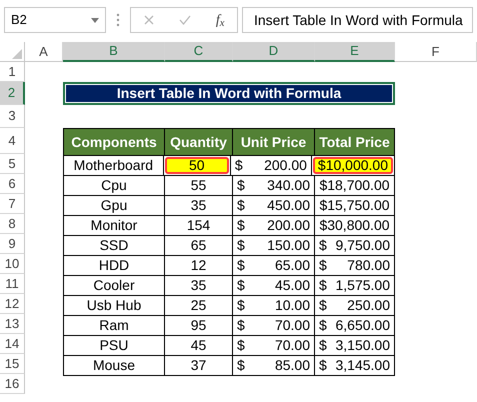  I want to click on amount: 250.00, so click(368, 305).